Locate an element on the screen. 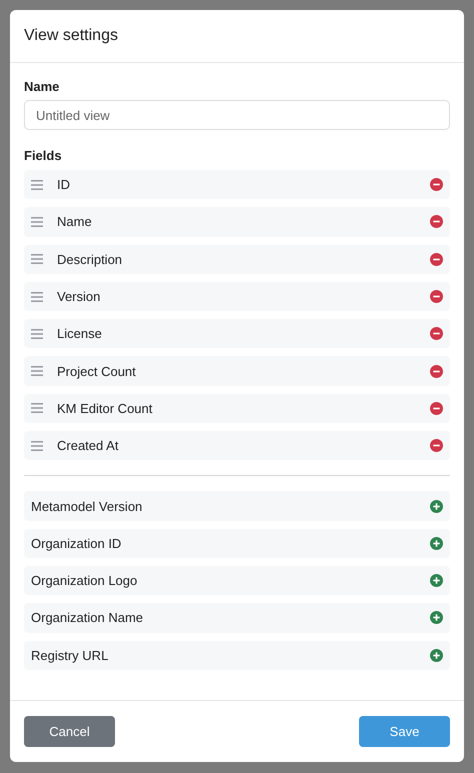 This screenshot has width=474, height=773. cancel-button: Cancel is located at coordinates (69, 731).